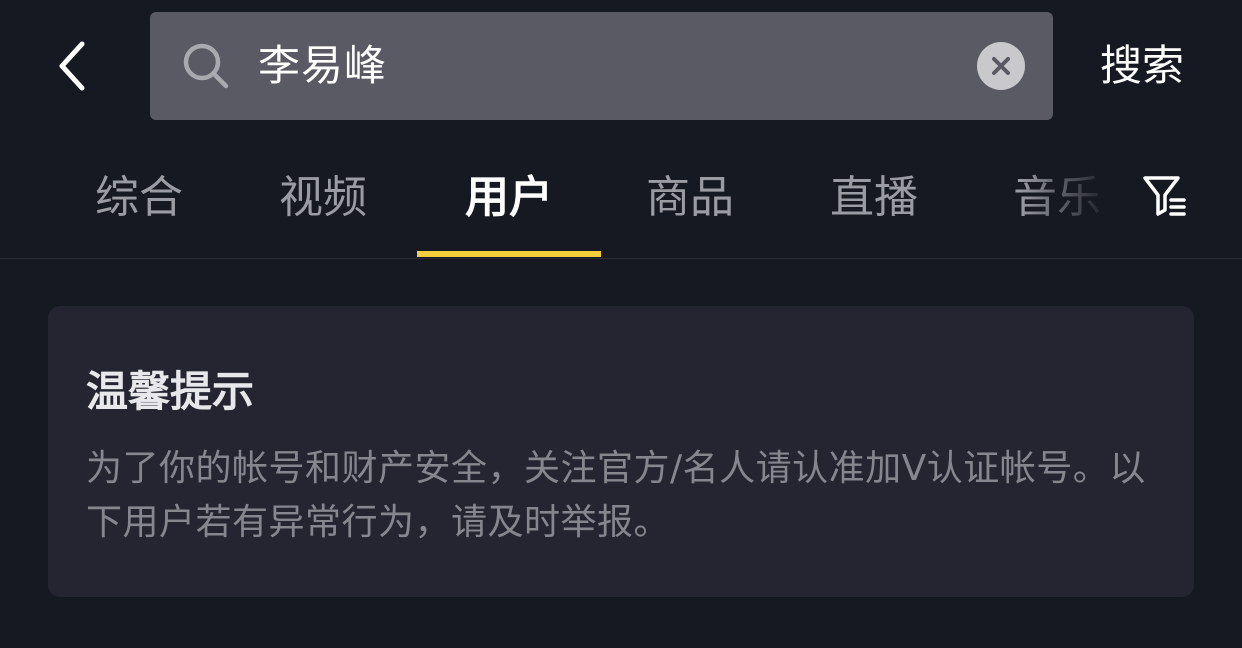  What do you see at coordinates (690, 198) in the screenshot?
I see `tab-products: 商品` at bounding box center [690, 198].